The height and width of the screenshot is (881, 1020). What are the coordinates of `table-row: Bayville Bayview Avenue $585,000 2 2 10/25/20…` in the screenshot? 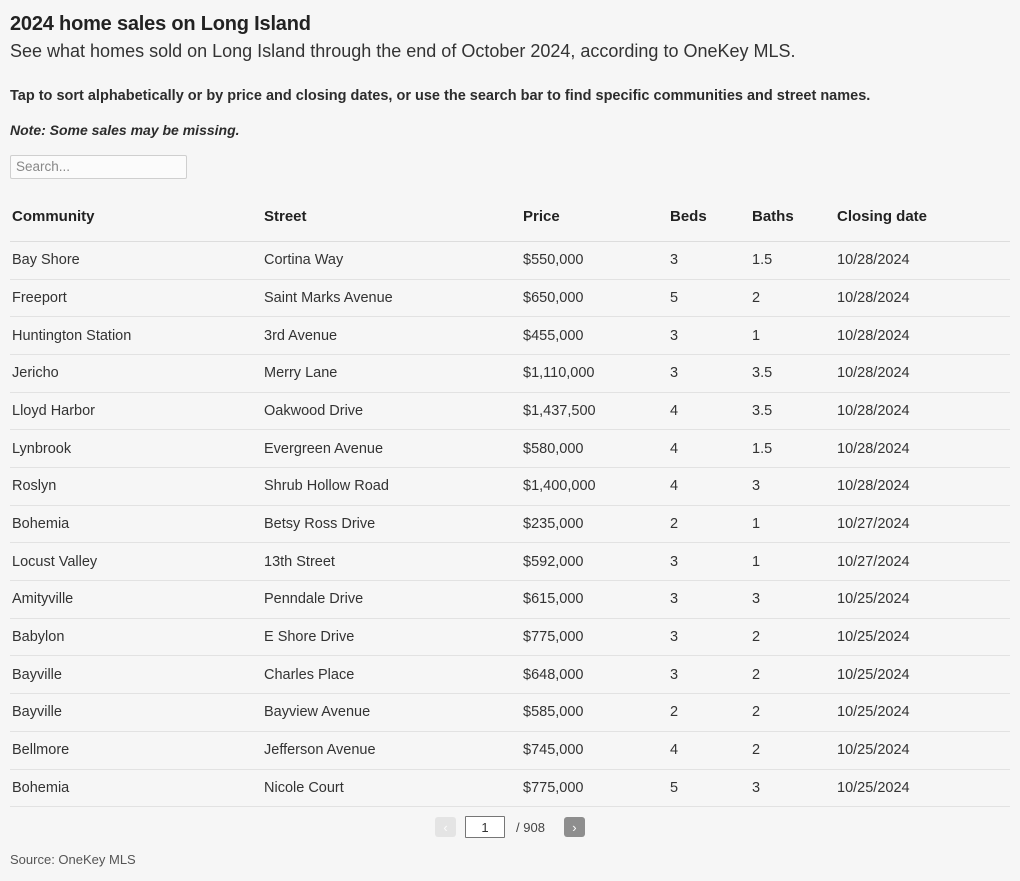 It's located at (510, 712).